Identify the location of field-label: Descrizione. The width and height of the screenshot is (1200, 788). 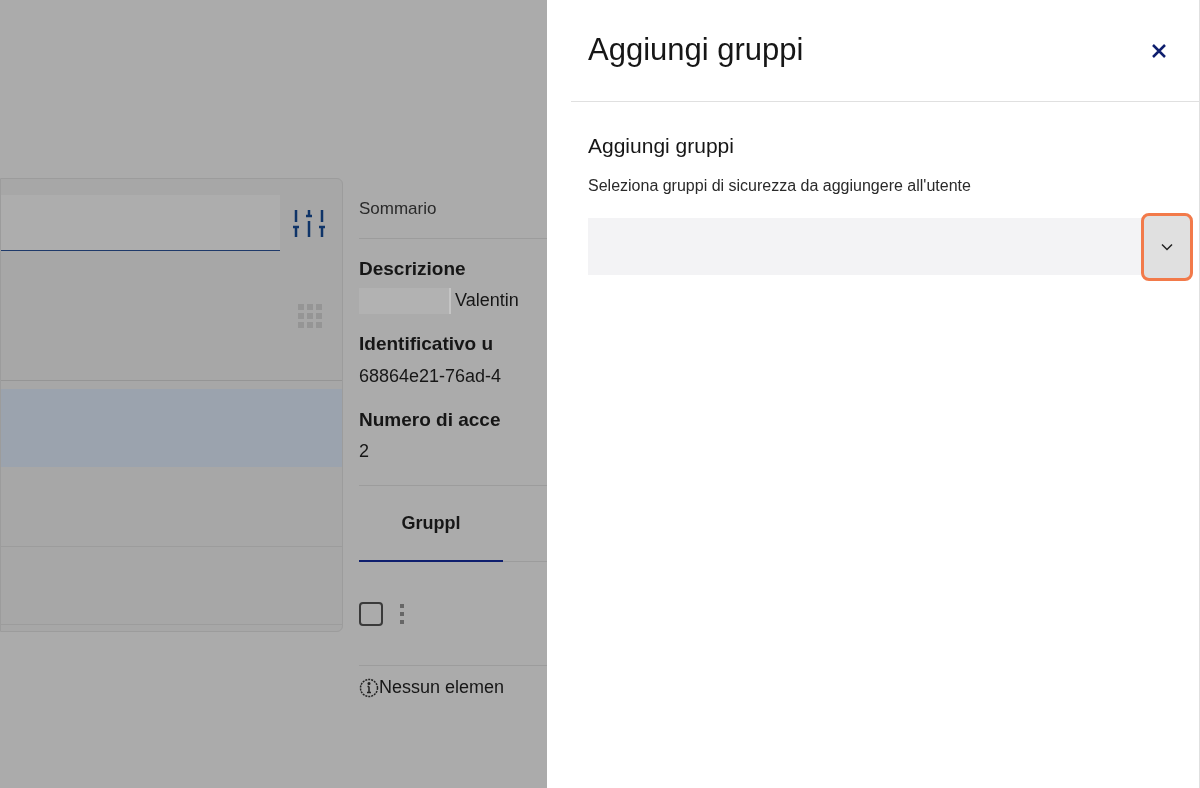
(413, 268).